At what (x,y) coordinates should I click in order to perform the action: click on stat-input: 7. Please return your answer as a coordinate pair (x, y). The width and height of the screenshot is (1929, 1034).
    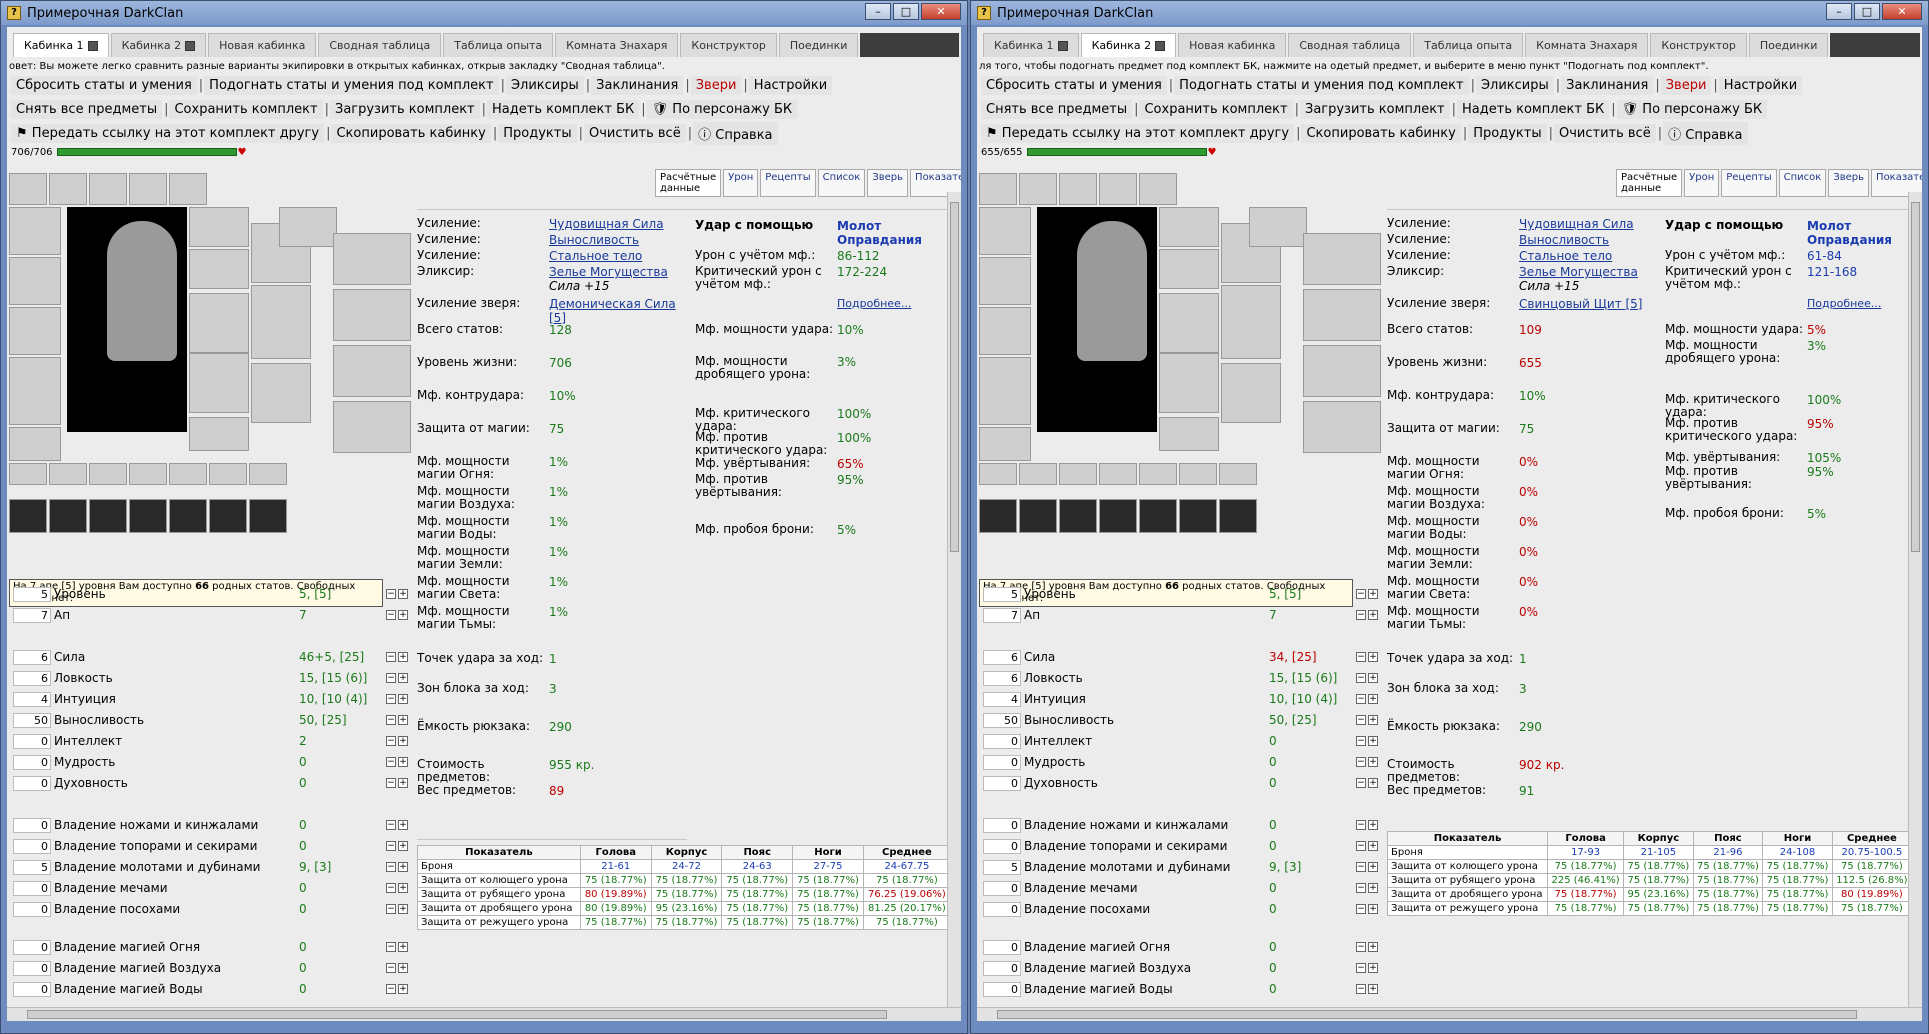
    Looking at the image, I should click on (1002, 615).